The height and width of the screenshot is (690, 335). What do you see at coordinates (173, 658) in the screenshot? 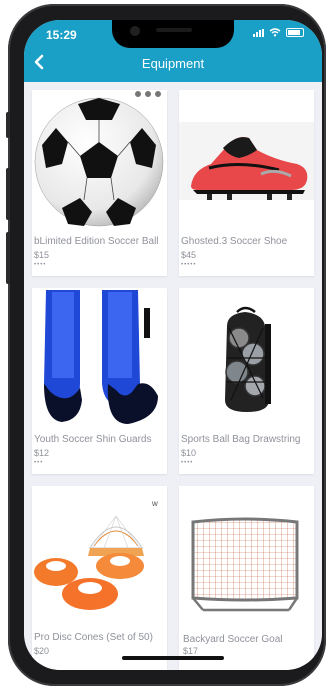
I see `home-indicator` at bounding box center [173, 658].